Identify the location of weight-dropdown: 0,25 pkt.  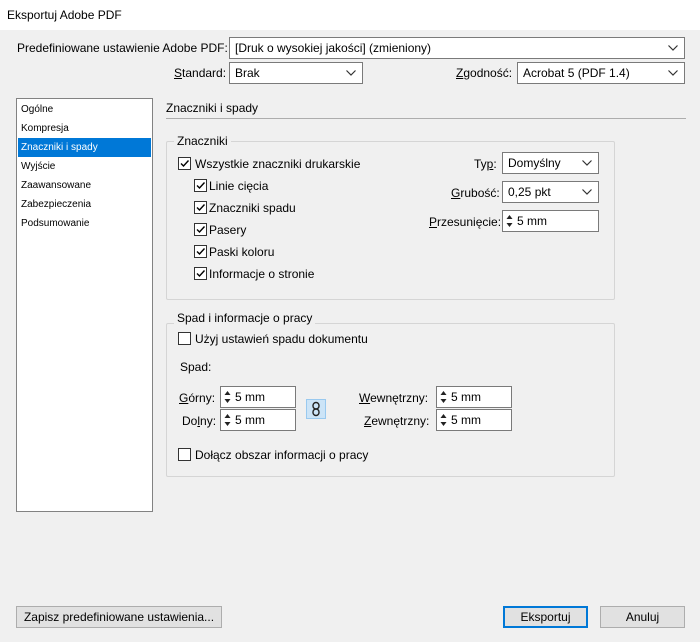
(550, 192).